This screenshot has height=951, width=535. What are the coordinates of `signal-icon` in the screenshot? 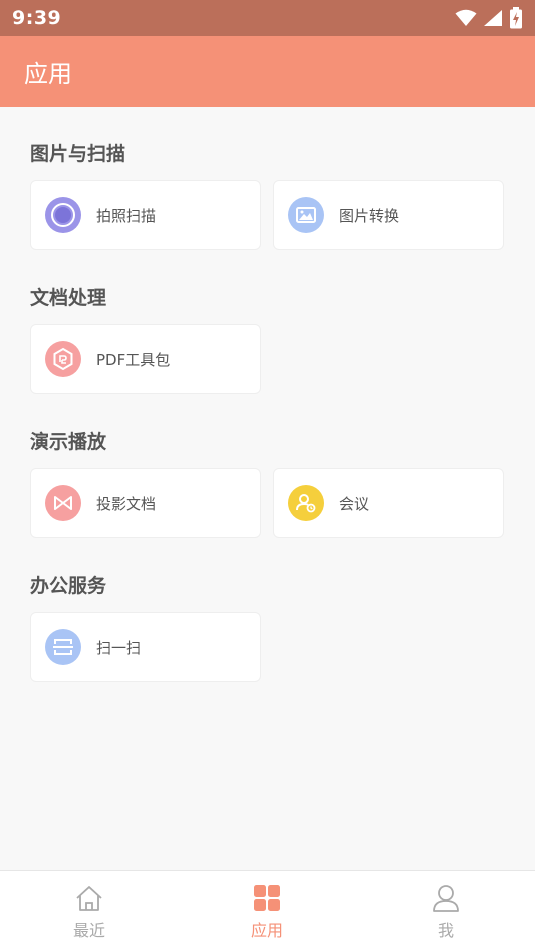 It's located at (493, 18).